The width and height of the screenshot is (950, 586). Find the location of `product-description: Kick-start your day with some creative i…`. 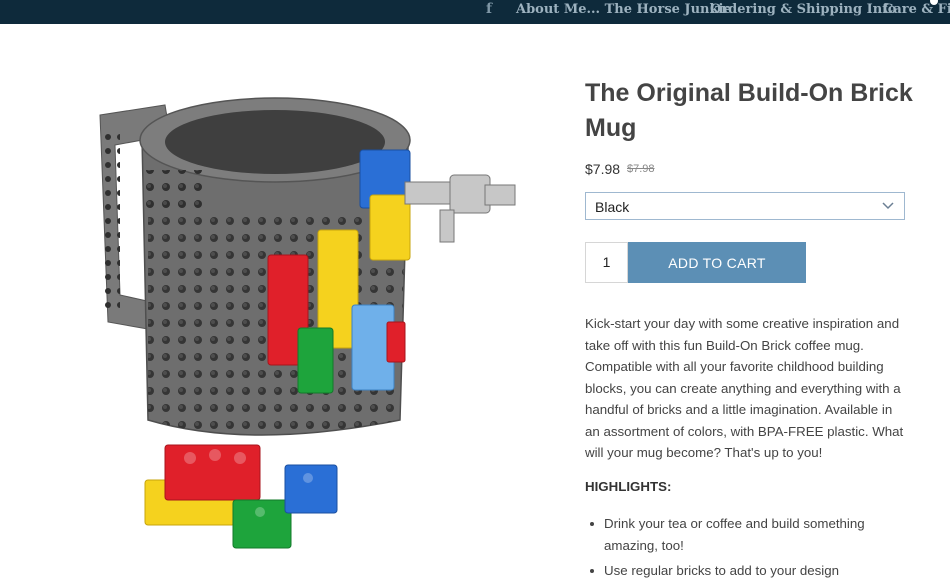

product-description: Kick-start your day with some creative i… is located at coordinates (744, 388).